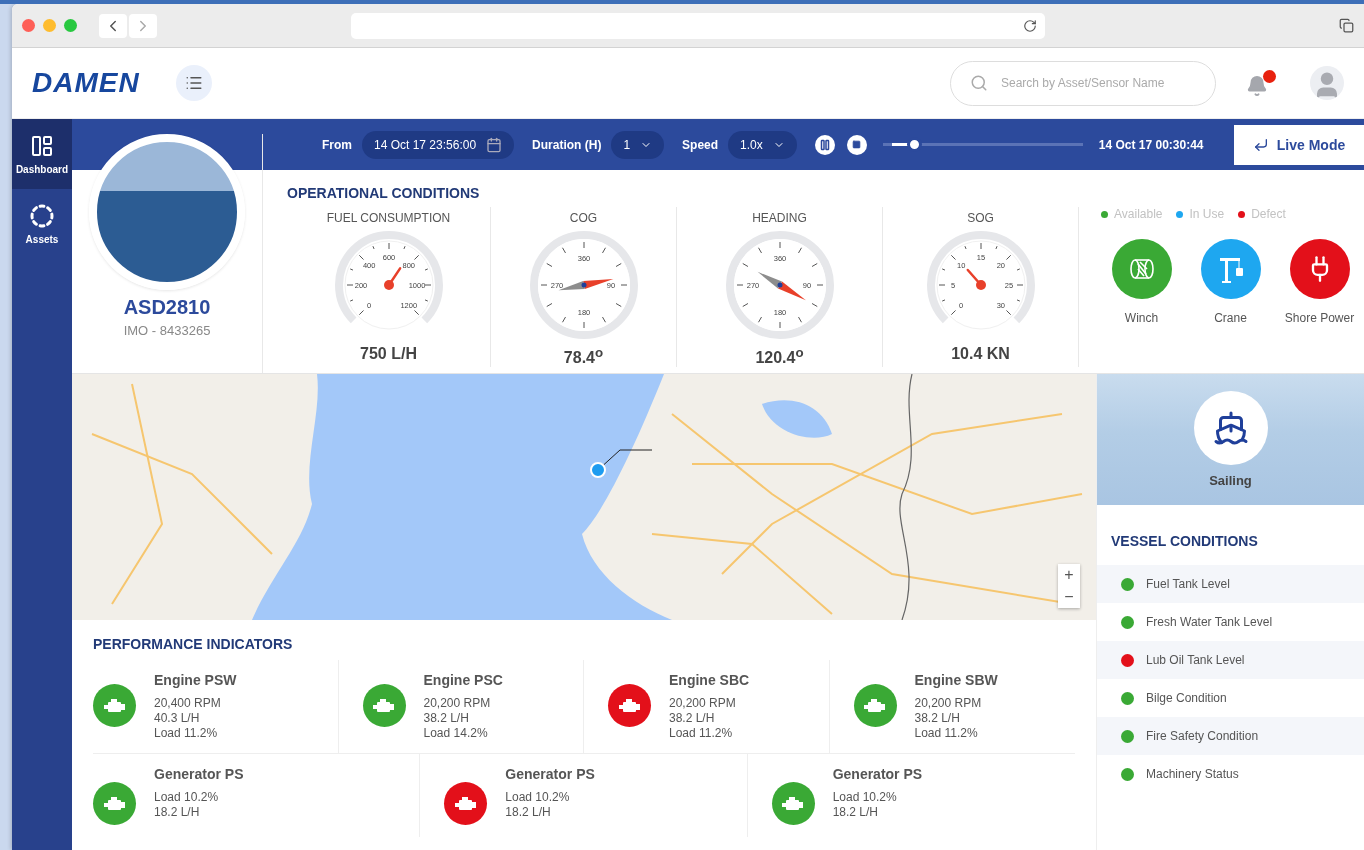  What do you see at coordinates (388, 354) in the screenshot?
I see `gauge-reading: 750 L/H` at bounding box center [388, 354].